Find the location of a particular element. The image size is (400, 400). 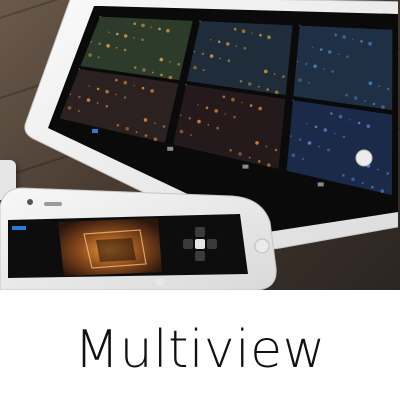

home-button is located at coordinates (364, 158).